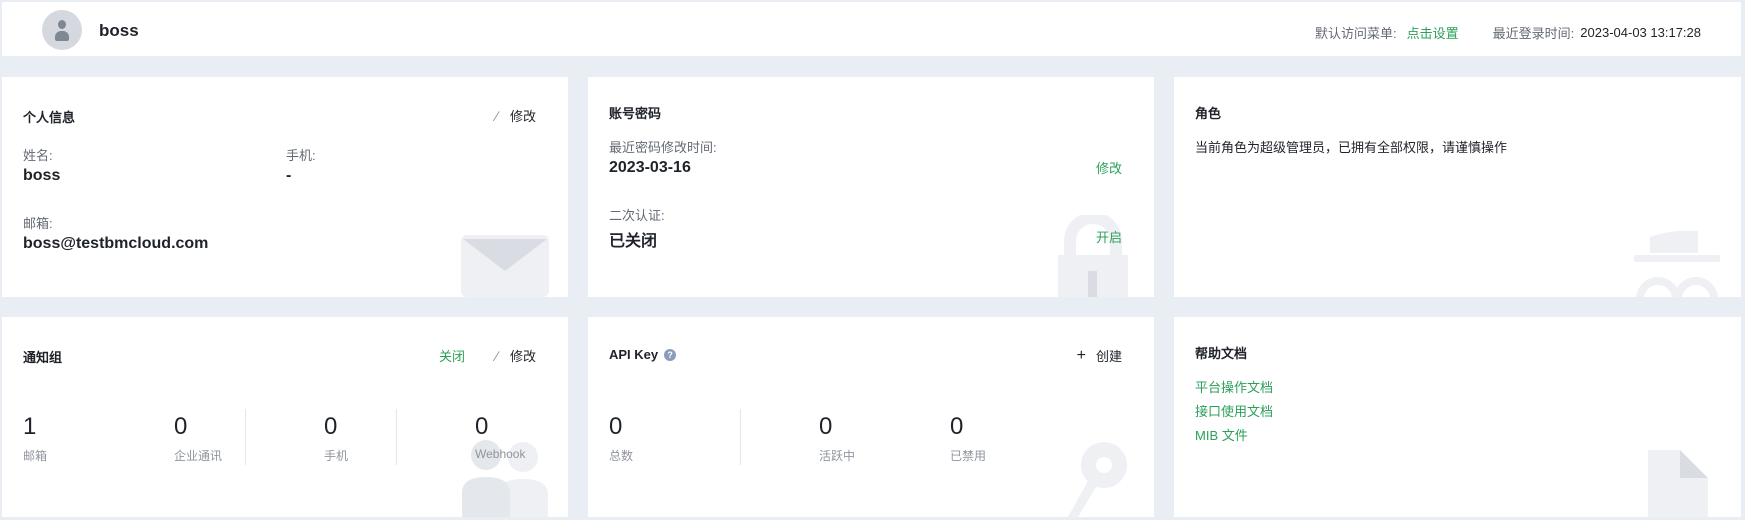  I want to click on personal-info-edit-button: ∕ 修改, so click(516, 115).